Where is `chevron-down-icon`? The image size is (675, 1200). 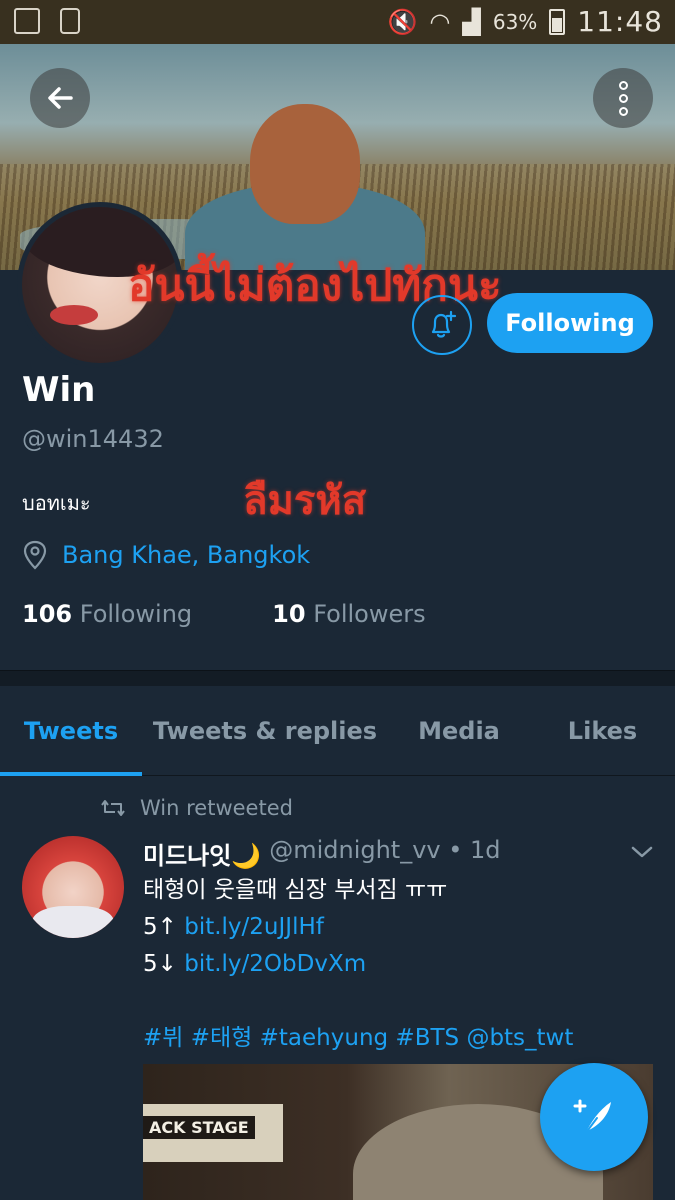
chevron-down-icon is located at coordinates (642, 852).